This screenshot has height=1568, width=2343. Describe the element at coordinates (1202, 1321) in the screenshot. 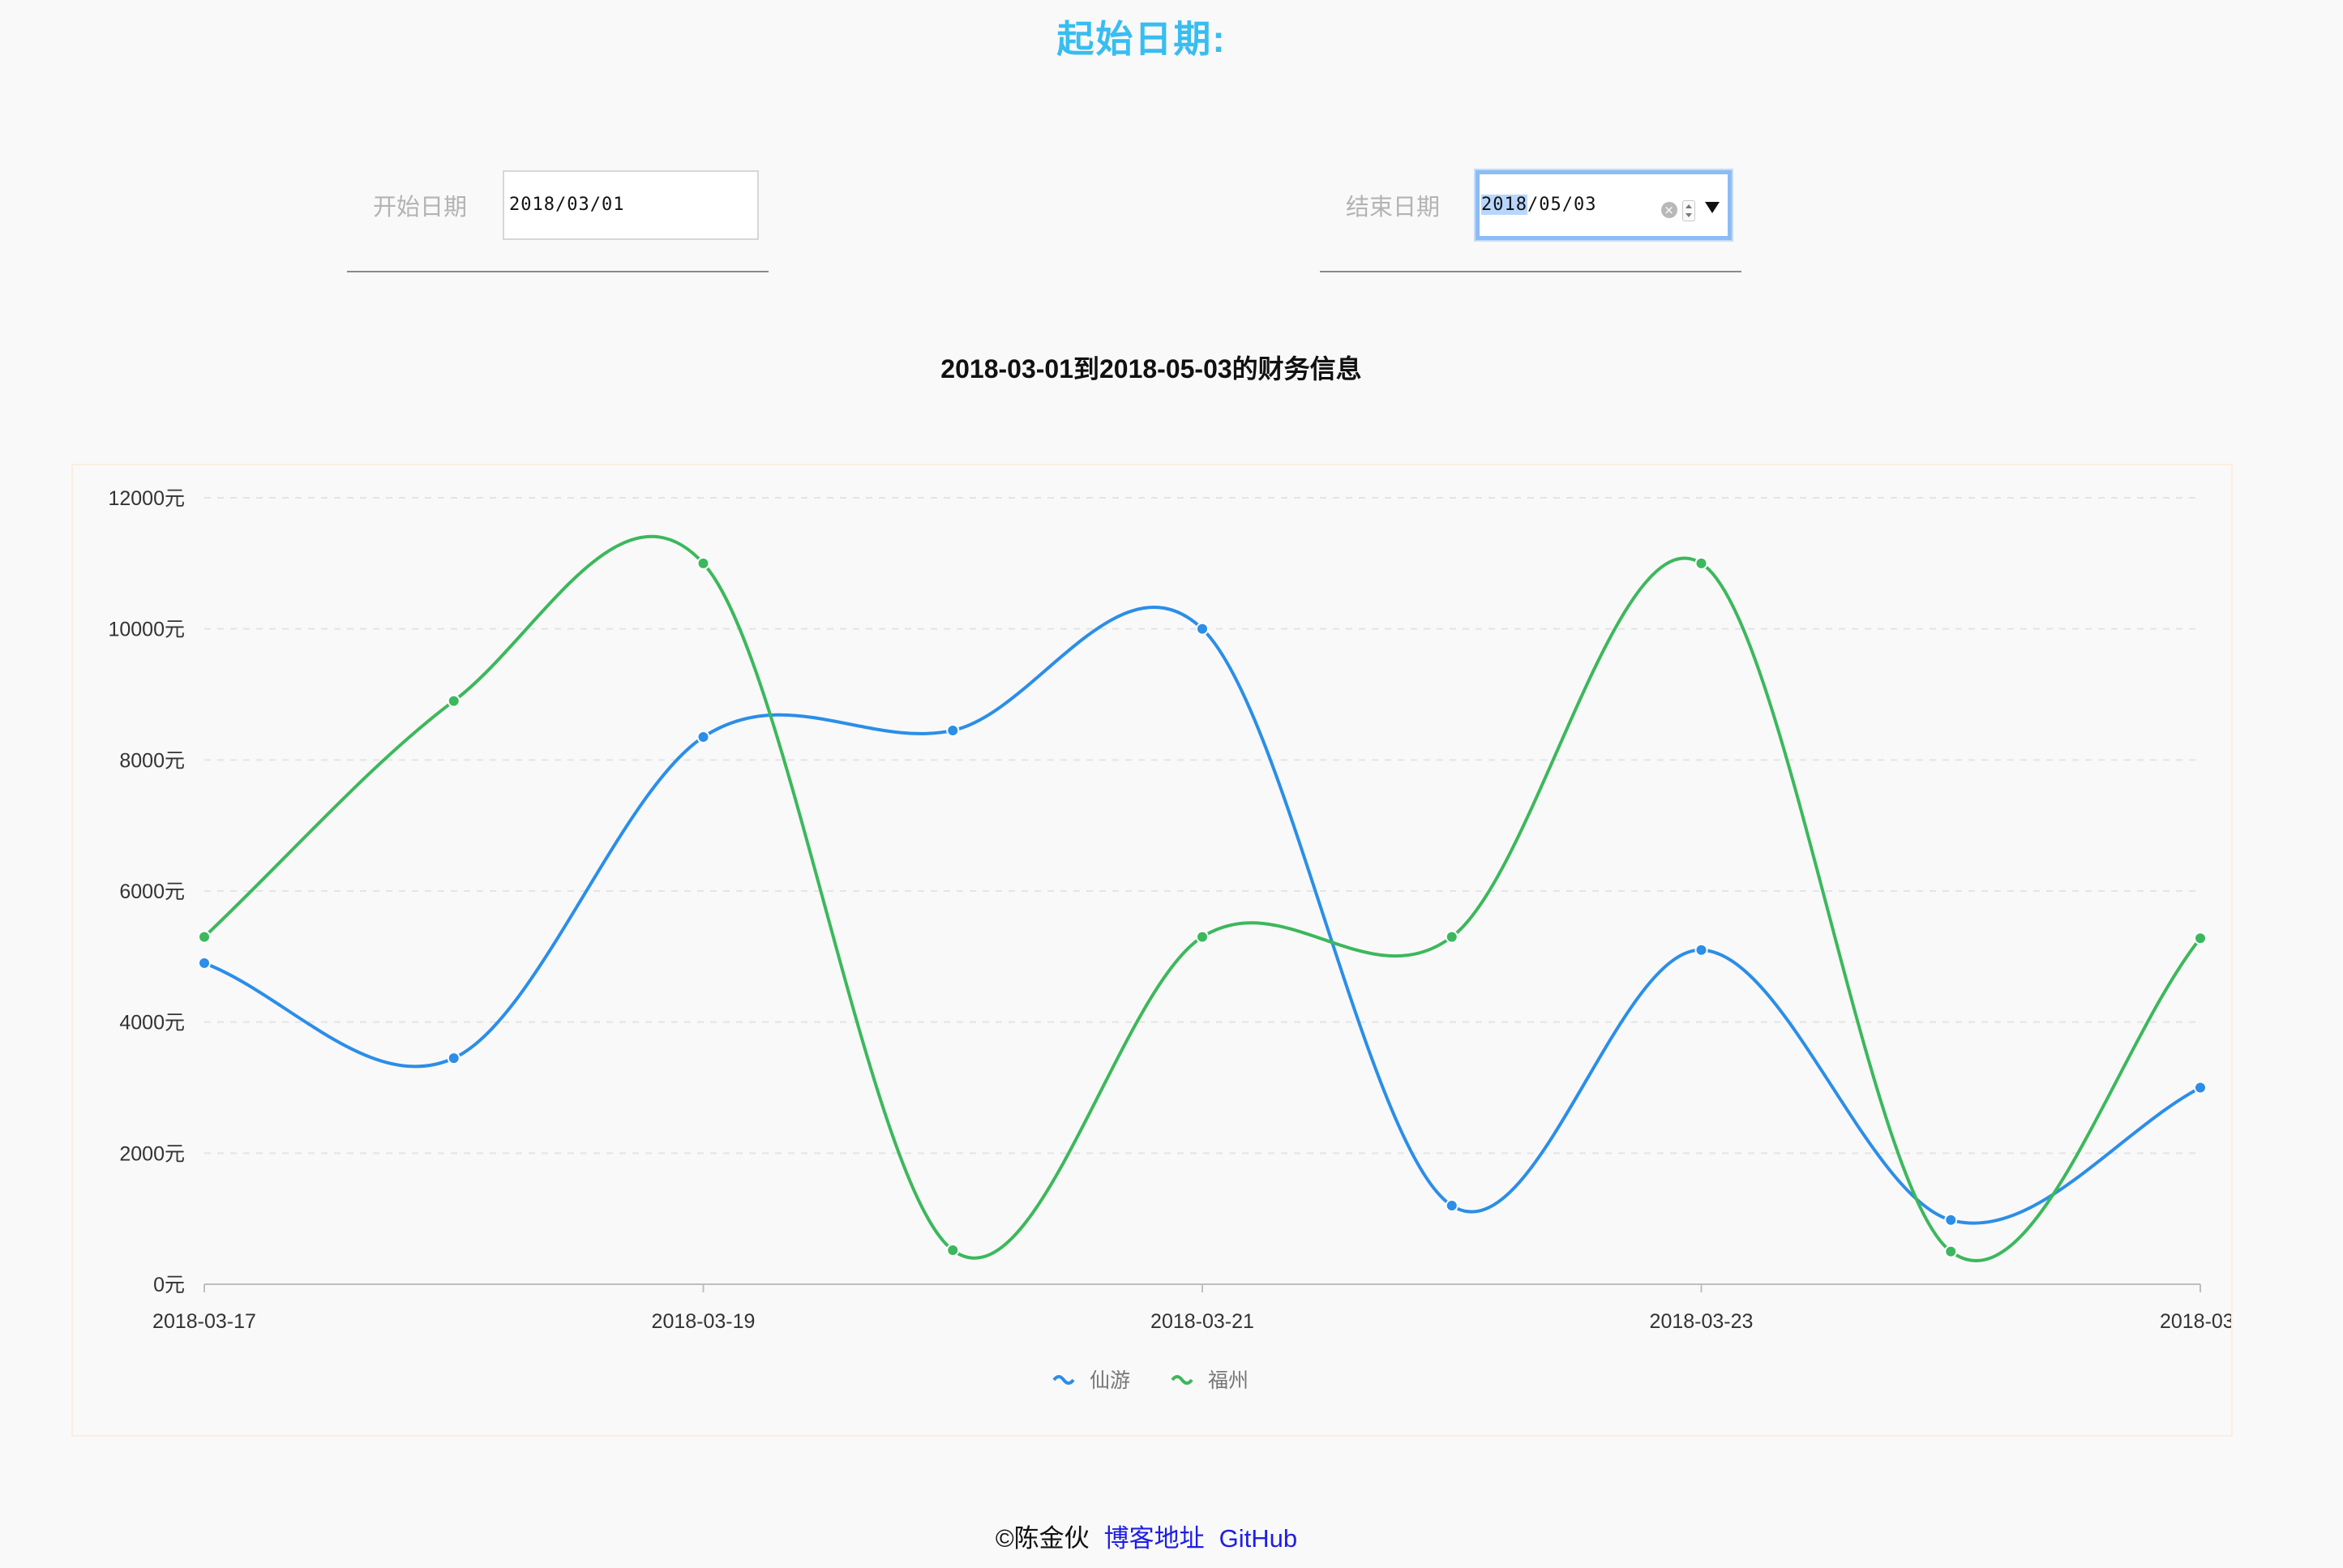

I see `x-tick-label: 2018-03-21` at that location.